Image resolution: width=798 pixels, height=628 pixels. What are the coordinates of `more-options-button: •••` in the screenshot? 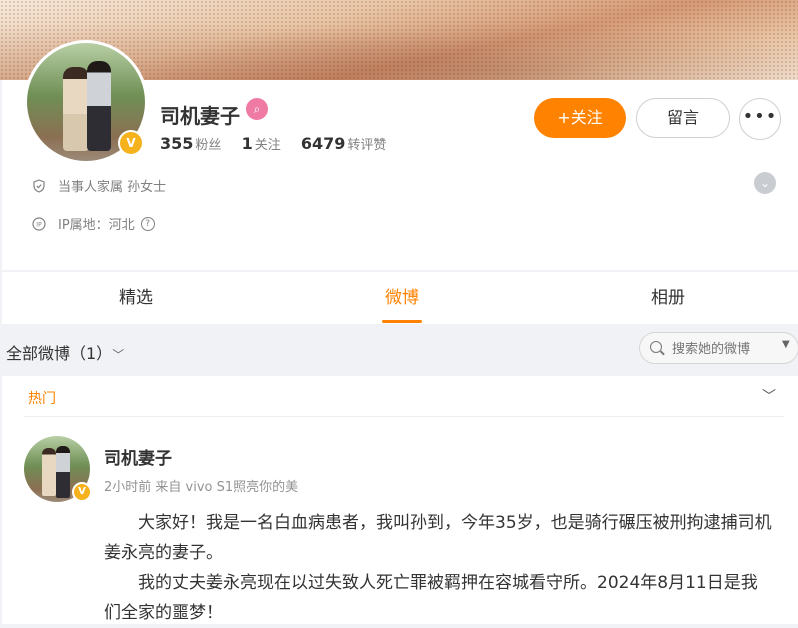 It's located at (760, 119).